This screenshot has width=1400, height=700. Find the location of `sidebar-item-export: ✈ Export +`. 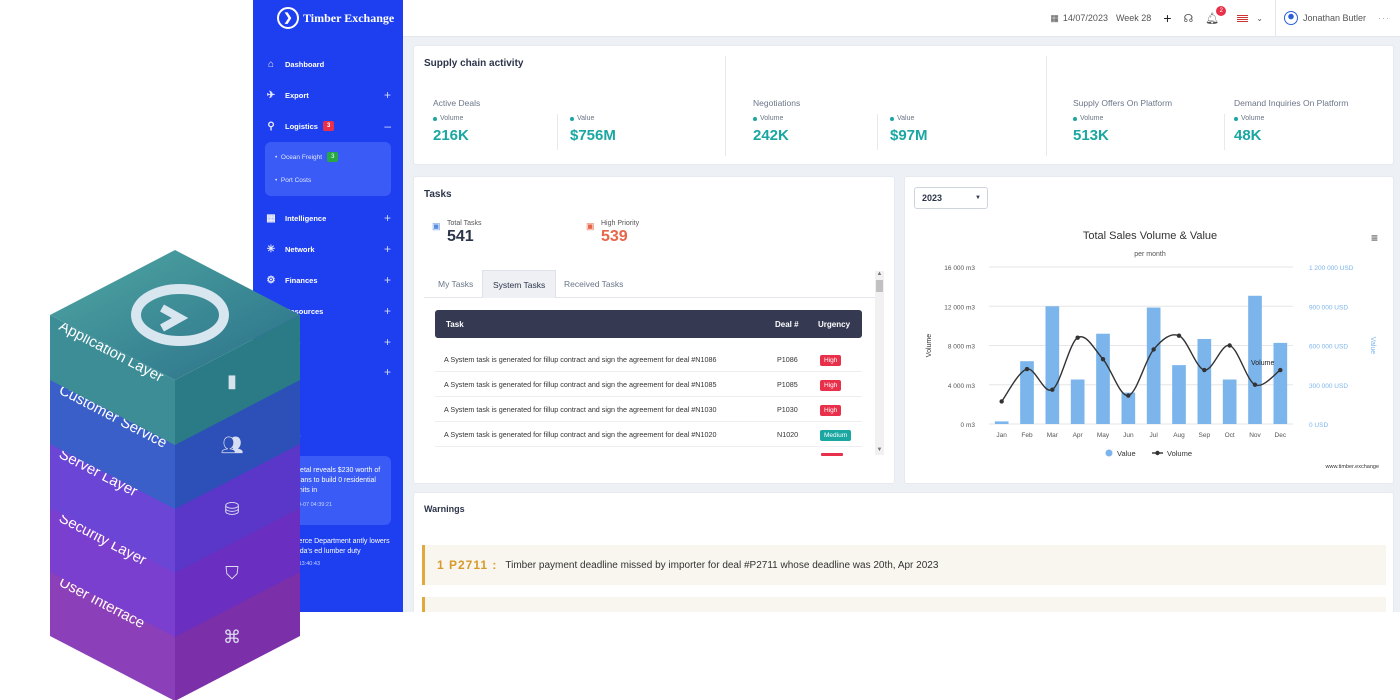

sidebar-item-export: ✈ Export + is located at coordinates (328, 95).